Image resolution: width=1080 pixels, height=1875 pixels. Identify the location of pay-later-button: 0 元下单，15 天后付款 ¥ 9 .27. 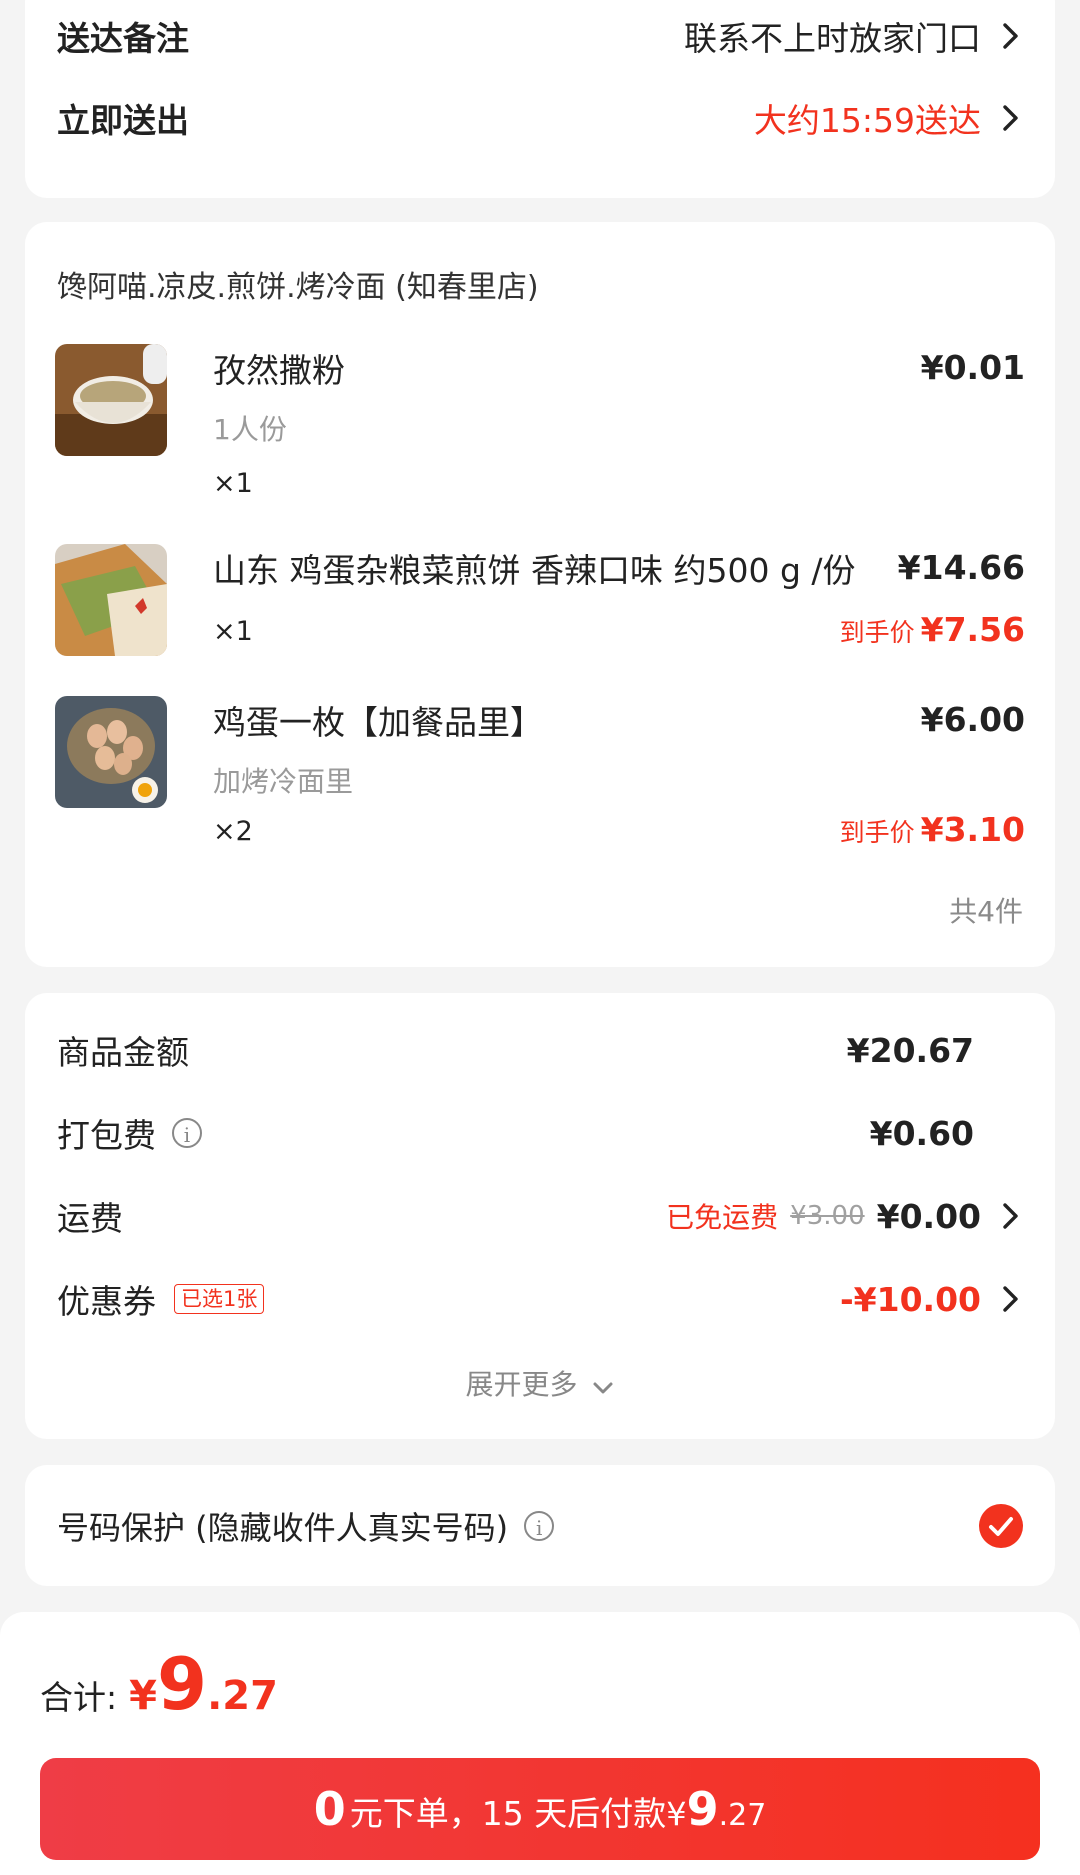
(540, 1809).